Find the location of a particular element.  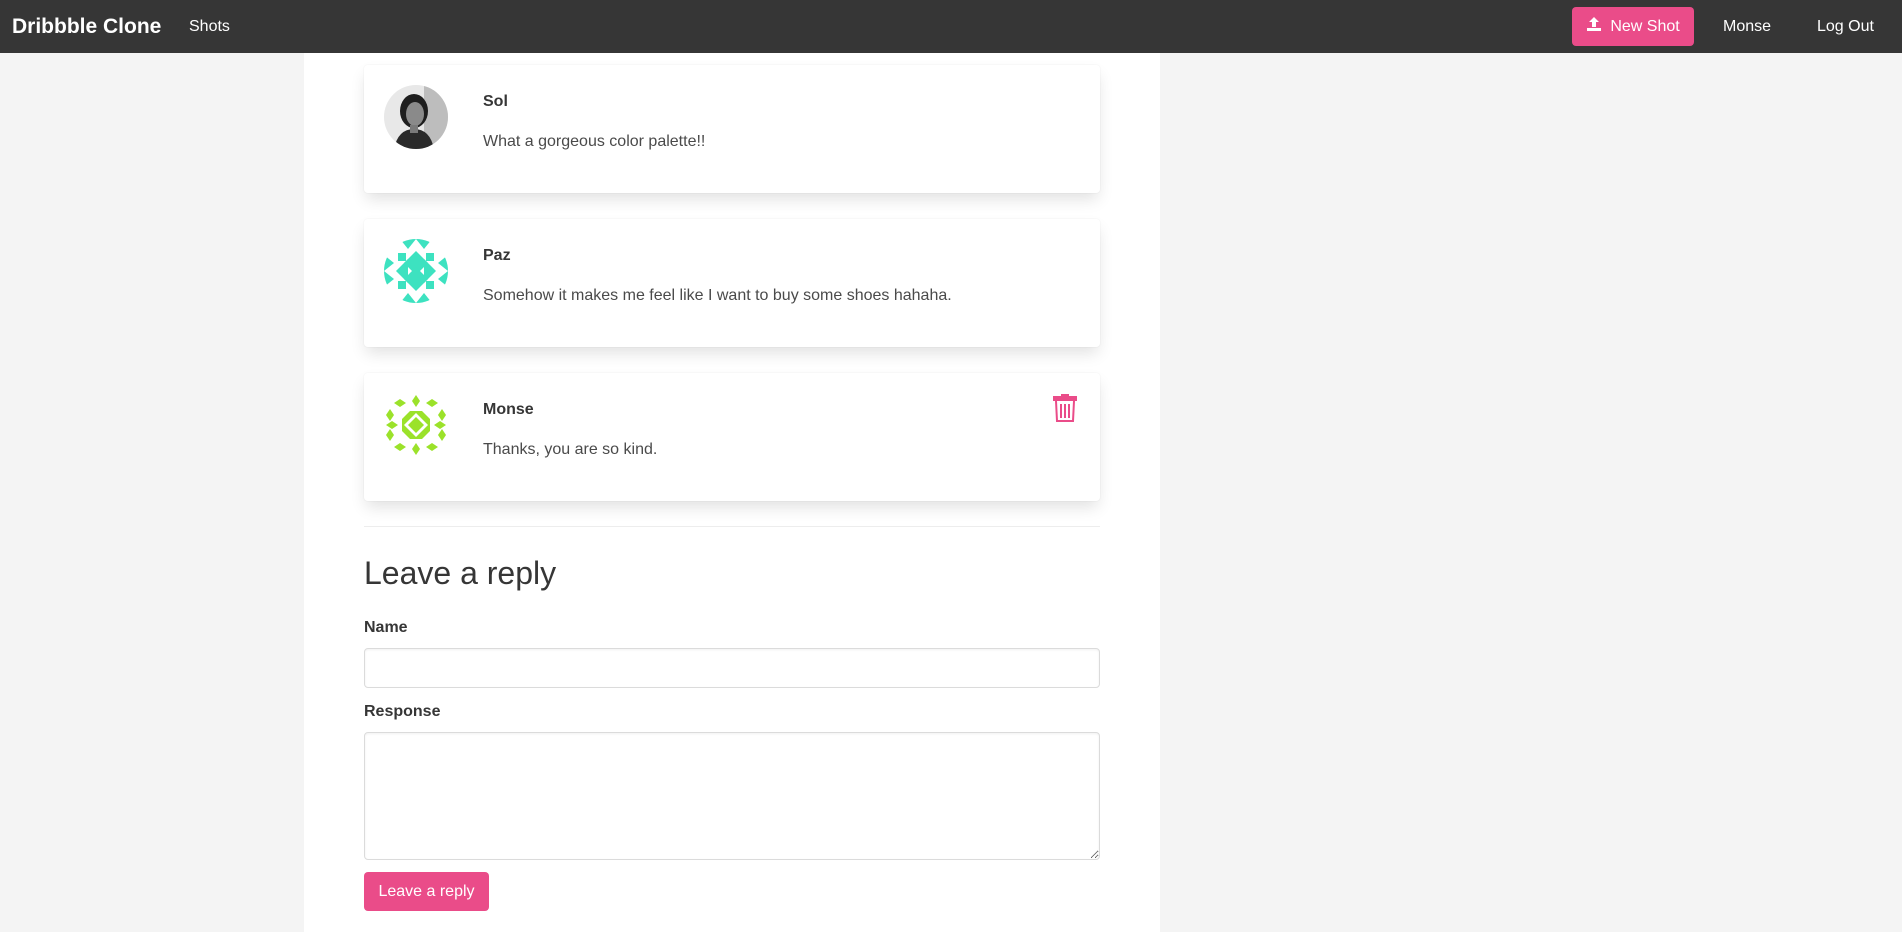

comment-author: Paz is located at coordinates (497, 255).